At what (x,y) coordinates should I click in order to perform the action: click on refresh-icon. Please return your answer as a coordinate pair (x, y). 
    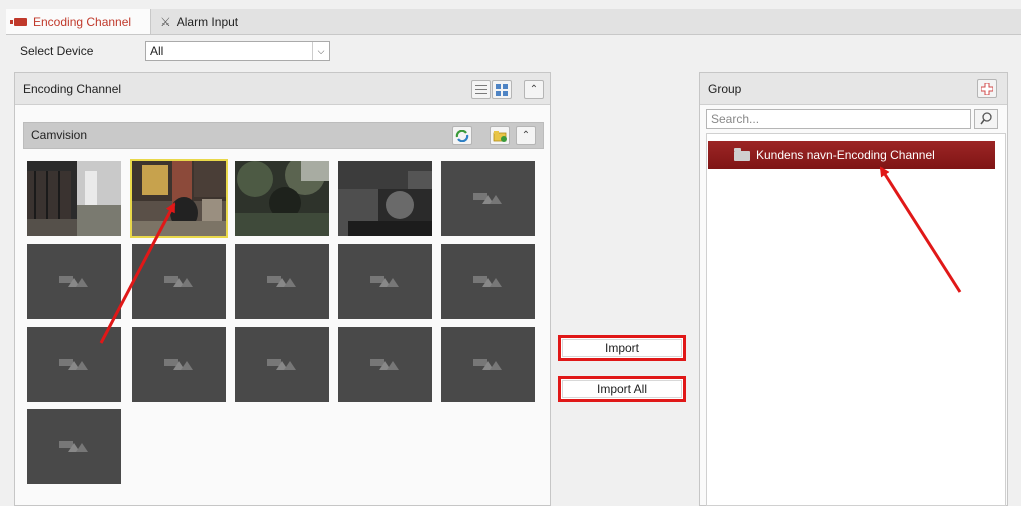
    Looking at the image, I should click on (462, 135).